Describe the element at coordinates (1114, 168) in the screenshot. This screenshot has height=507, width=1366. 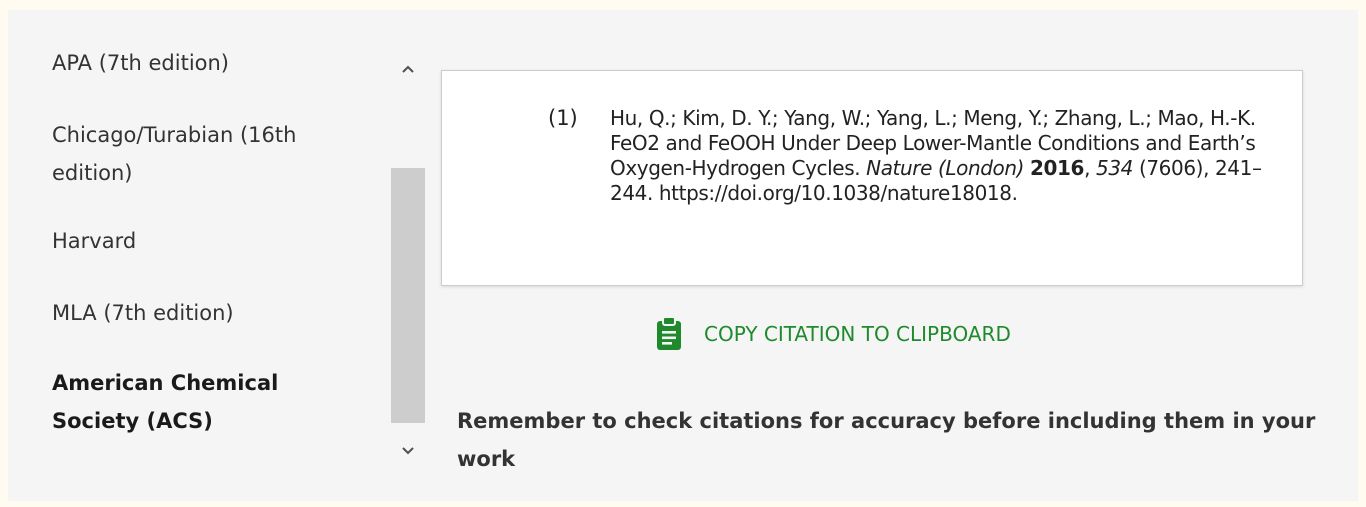
I see `citation-volume: 534` at that location.